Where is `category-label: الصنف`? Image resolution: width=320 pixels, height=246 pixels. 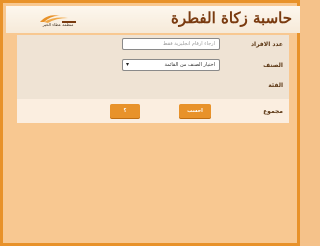 category-label: الصنف is located at coordinates (273, 65).